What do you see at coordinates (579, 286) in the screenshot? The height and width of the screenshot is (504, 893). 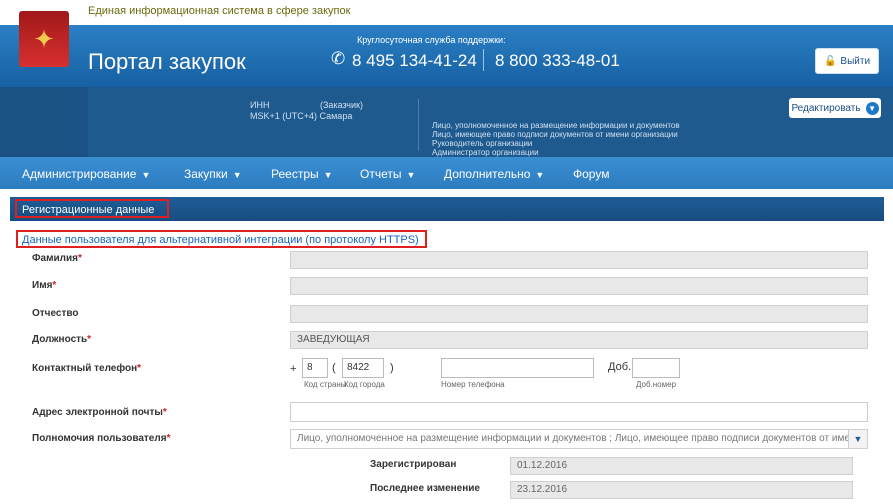 I see `firstname-field` at bounding box center [579, 286].